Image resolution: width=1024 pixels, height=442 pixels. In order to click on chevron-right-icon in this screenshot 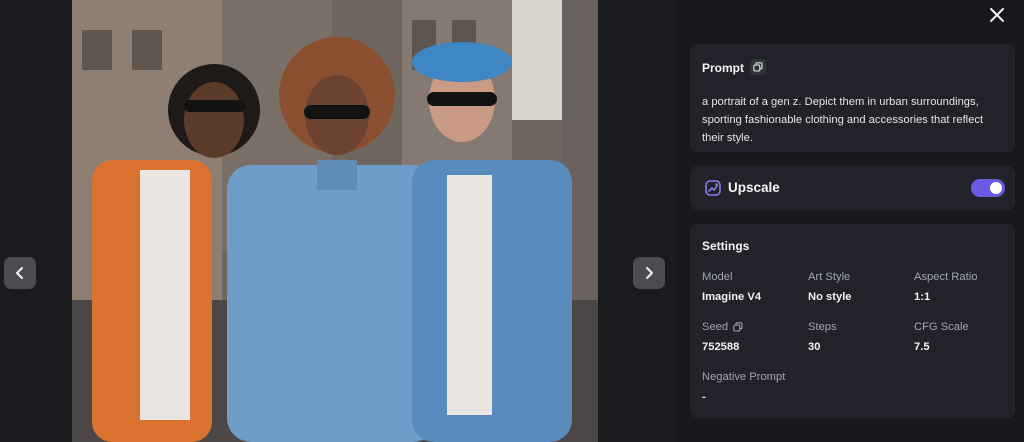, I will do `click(649, 273)`.